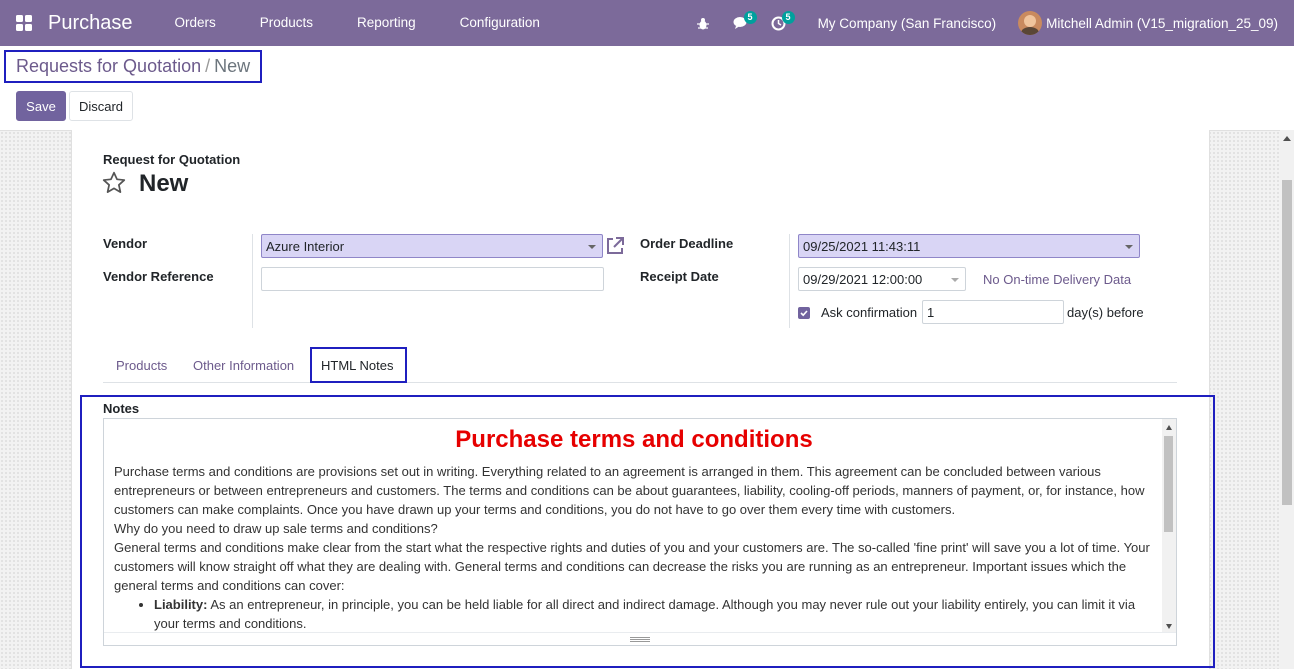 The height and width of the screenshot is (669, 1294). Describe the element at coordinates (741, 23) in the screenshot. I see `messages-chat-icon: 5` at that location.